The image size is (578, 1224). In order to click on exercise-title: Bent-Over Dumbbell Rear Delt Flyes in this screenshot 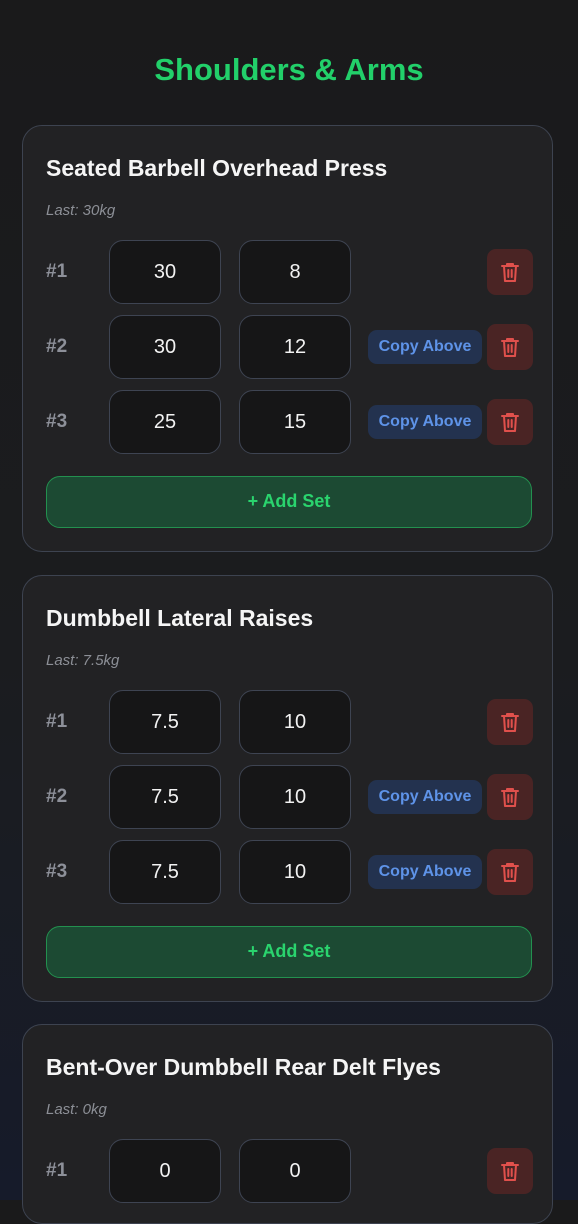, I will do `click(243, 1067)`.